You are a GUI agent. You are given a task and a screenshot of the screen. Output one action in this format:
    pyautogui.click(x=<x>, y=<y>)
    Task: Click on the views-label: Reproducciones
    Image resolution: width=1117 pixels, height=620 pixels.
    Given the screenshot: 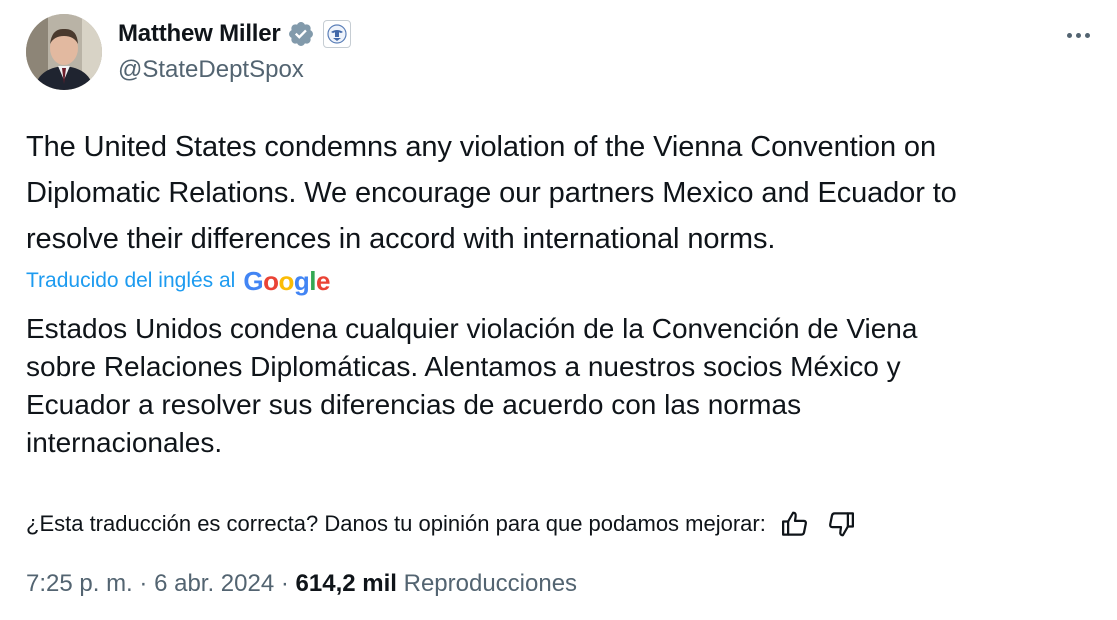 What is the action you would take?
    pyautogui.click(x=490, y=583)
    